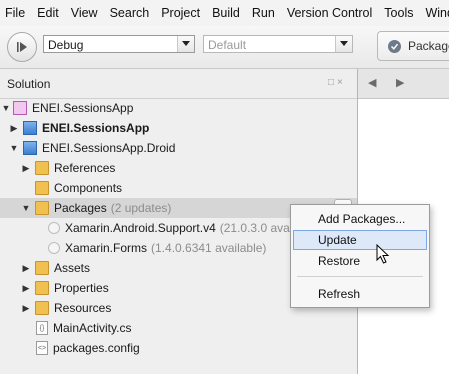 The height and width of the screenshot is (374, 449). What do you see at coordinates (84, 13) in the screenshot?
I see `menu-view: View` at bounding box center [84, 13].